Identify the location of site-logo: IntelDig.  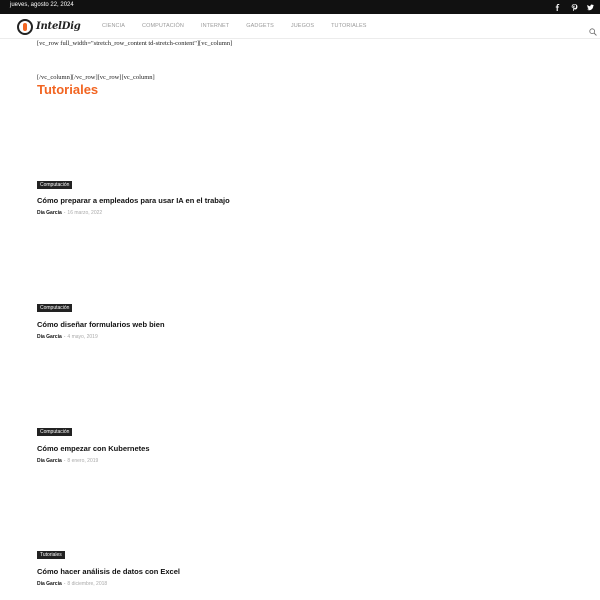
(49, 26).